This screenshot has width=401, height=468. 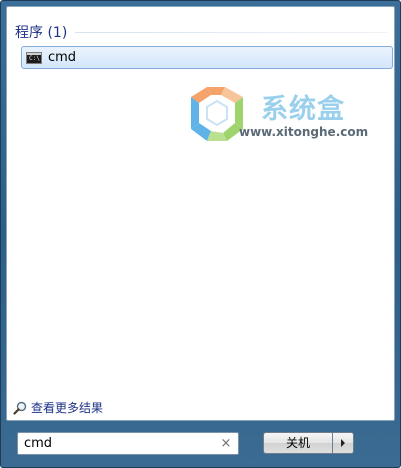 I want to click on results-section-header: 程序 (1), so click(x=201, y=32).